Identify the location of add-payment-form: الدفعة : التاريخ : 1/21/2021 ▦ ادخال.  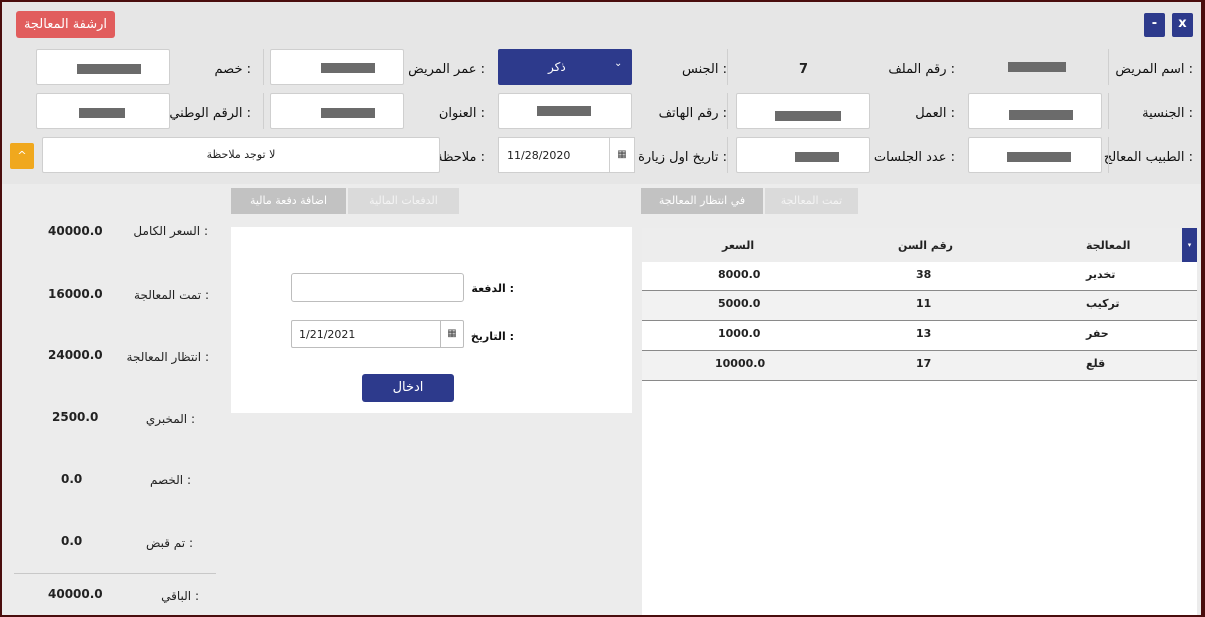
(431, 320).